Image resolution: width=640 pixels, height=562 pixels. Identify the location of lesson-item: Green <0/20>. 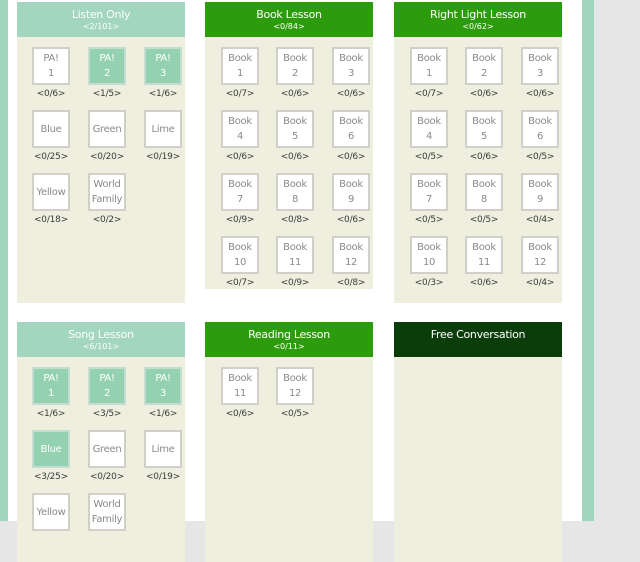
(107, 460).